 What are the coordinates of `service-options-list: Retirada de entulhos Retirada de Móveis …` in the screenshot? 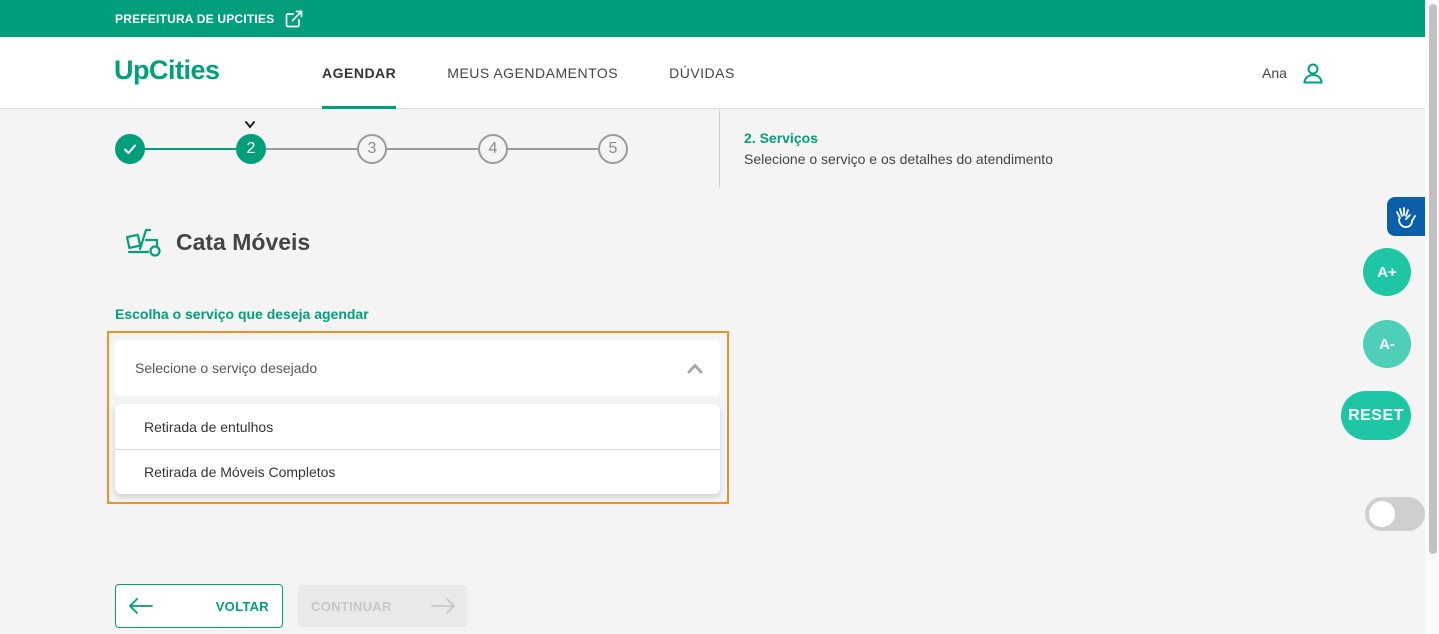 It's located at (417, 449).